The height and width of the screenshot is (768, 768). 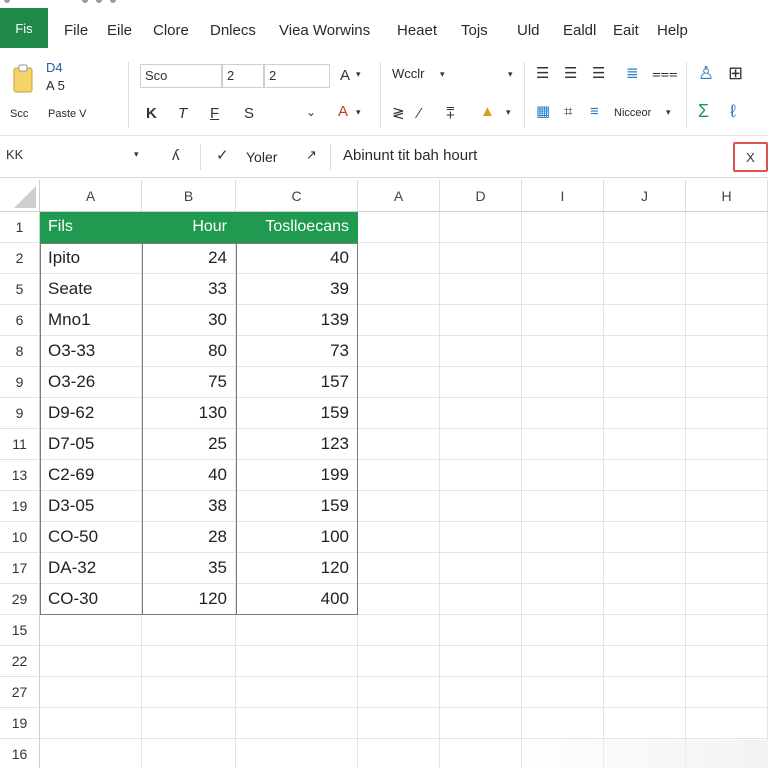 I want to click on table-cell: 25, so click(x=189, y=444).